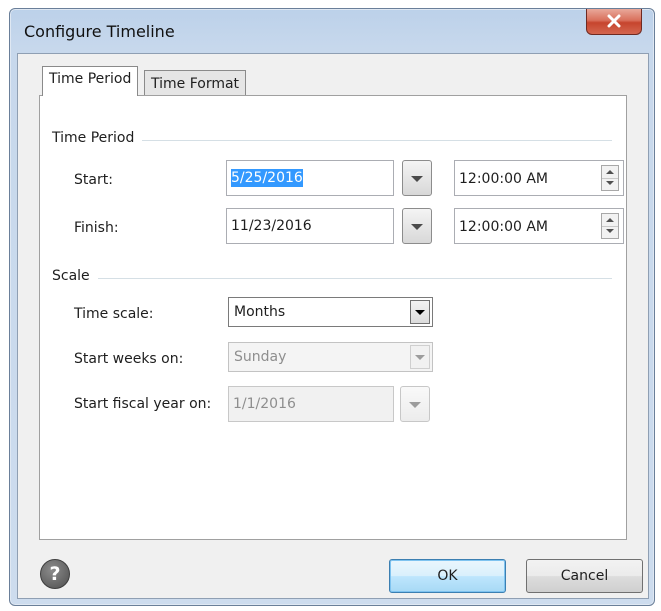 This screenshot has width=661, height=611. What do you see at coordinates (96, 228) in the screenshot?
I see `finish-label: Finish:` at bounding box center [96, 228].